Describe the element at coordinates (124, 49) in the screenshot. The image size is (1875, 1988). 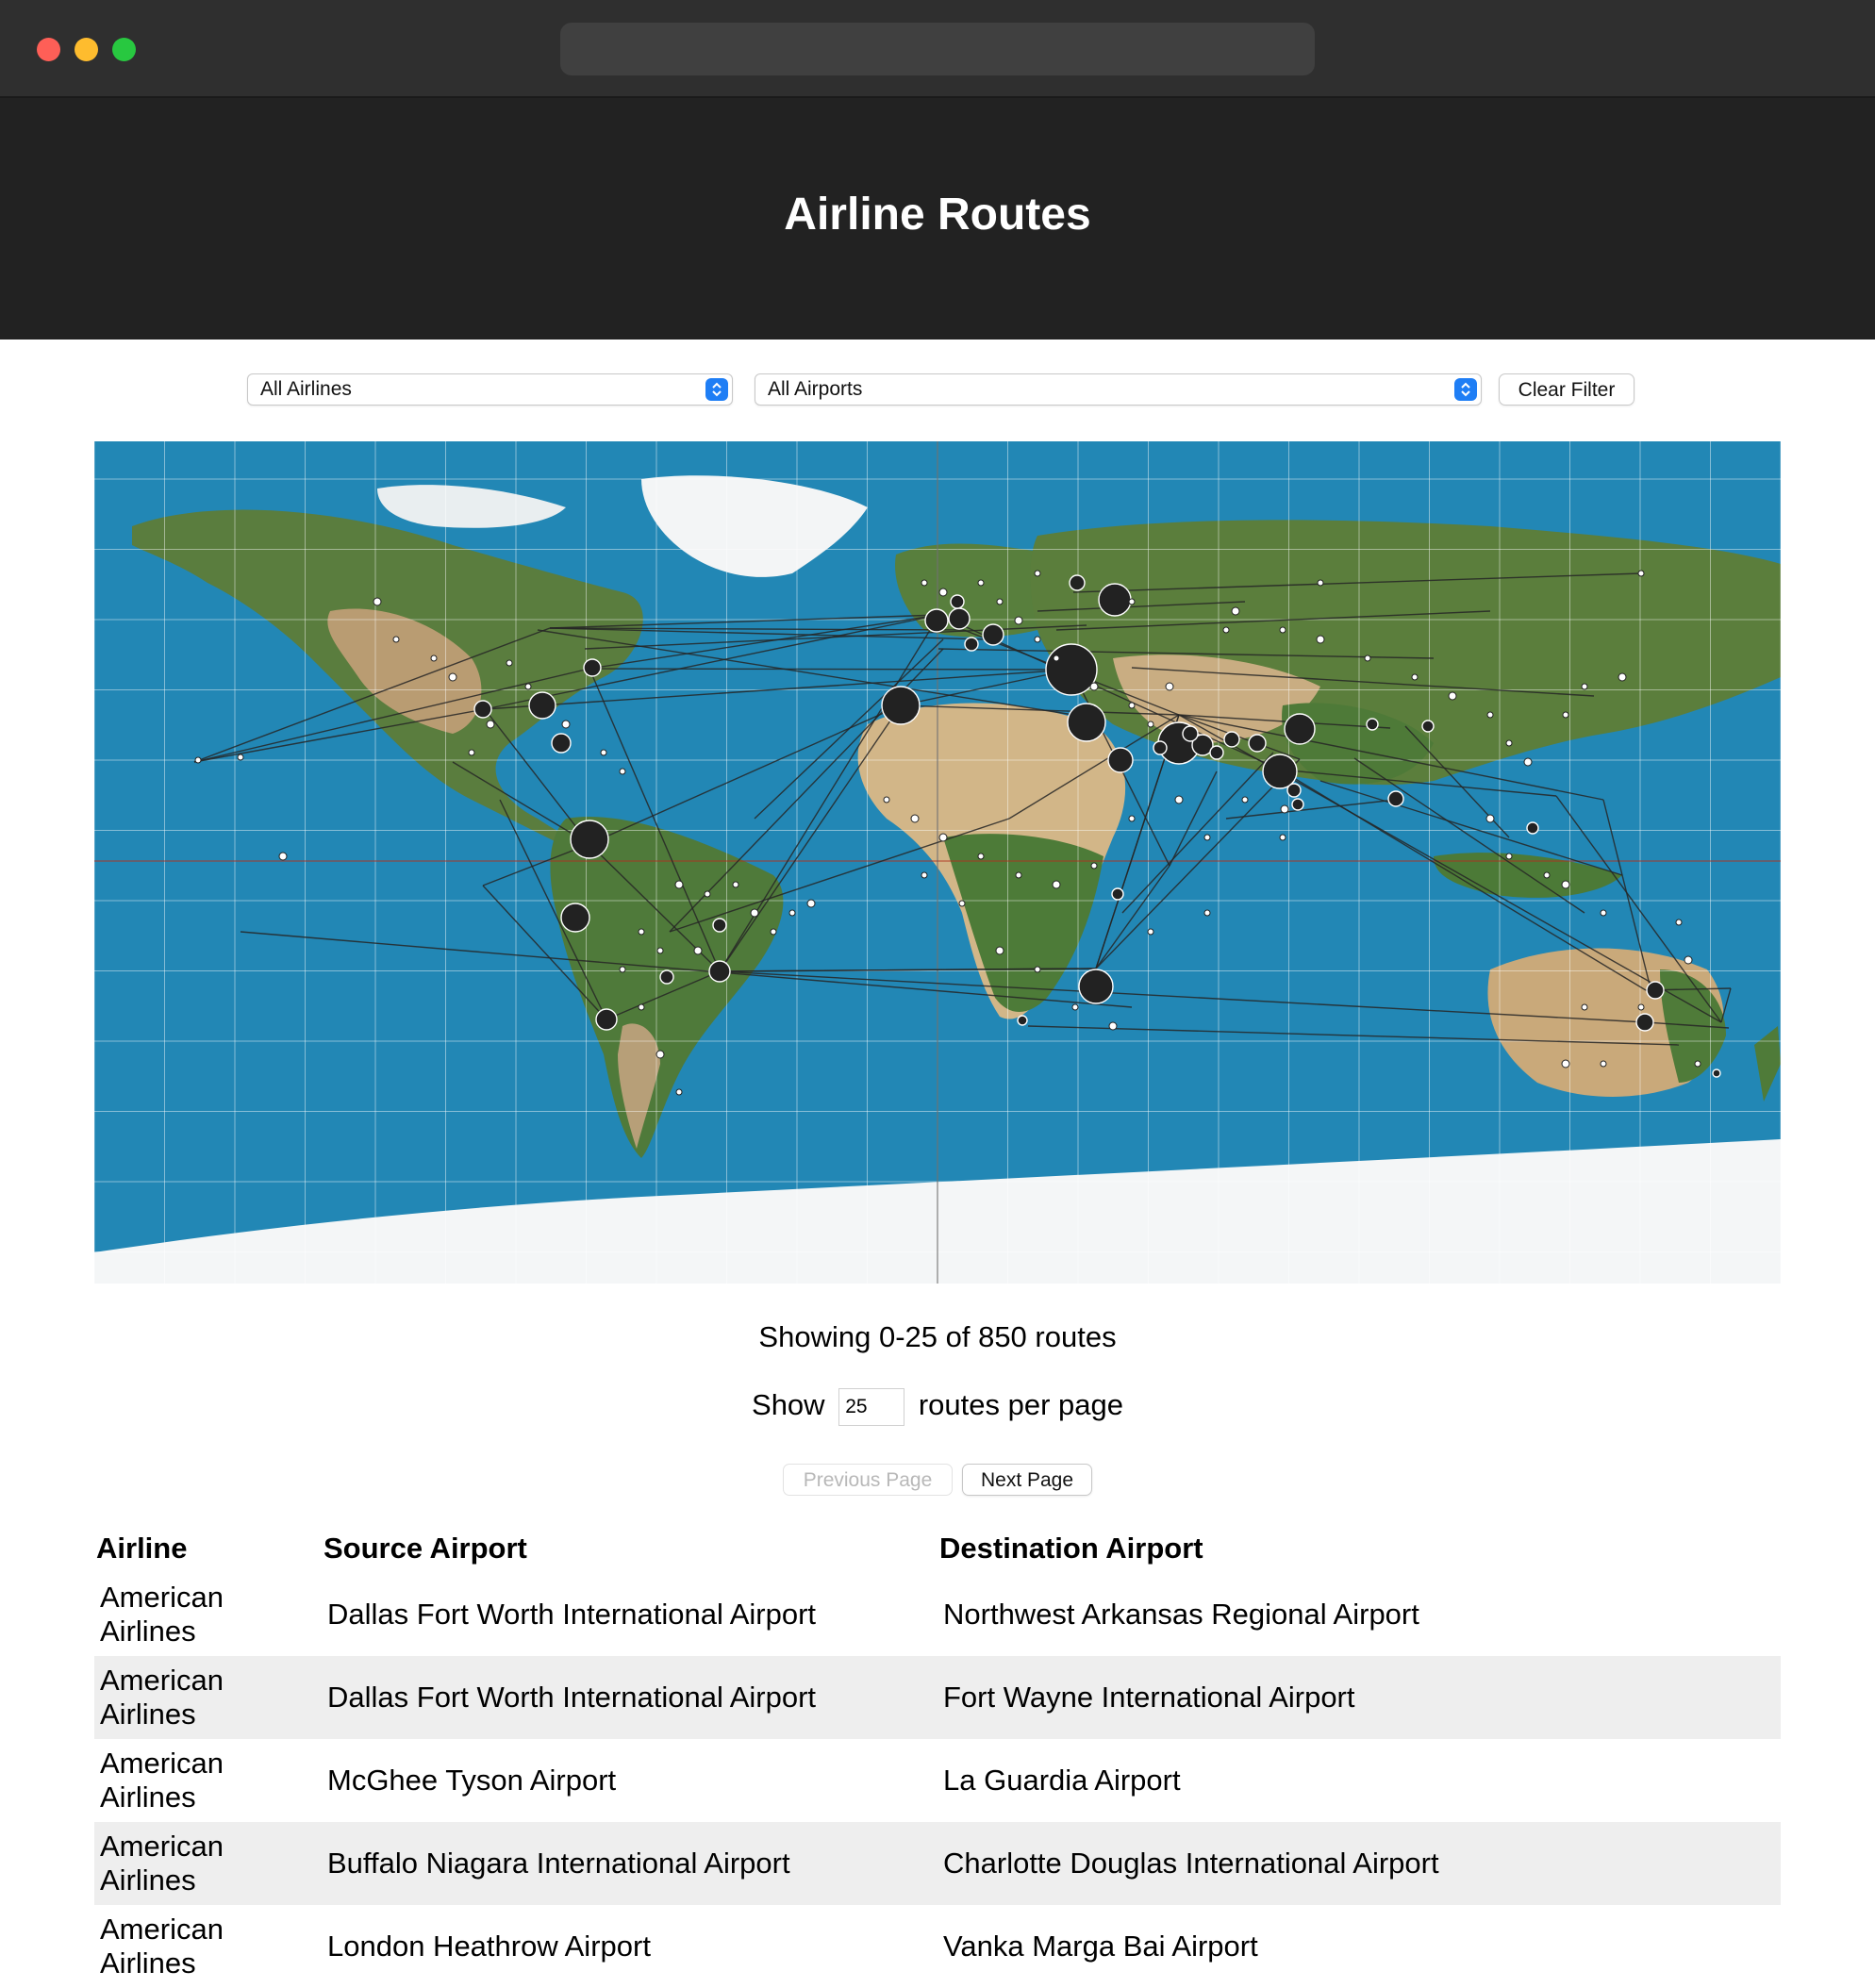
I see `zoom-window-button` at that location.